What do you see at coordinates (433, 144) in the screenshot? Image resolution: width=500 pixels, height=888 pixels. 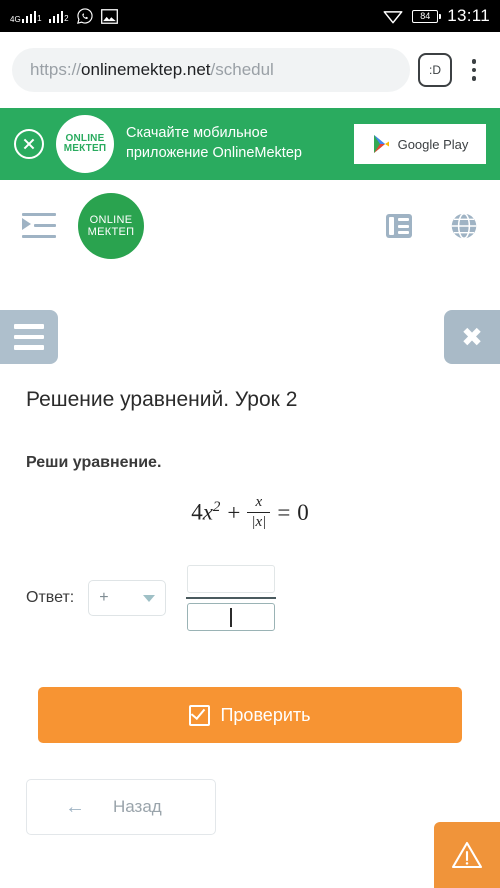 I see `google-play-label: Google Play` at bounding box center [433, 144].